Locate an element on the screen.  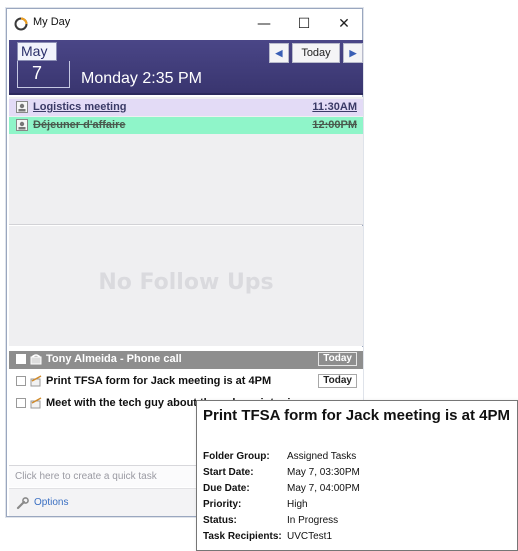
tooltip-key: Status: is located at coordinates (220, 520).